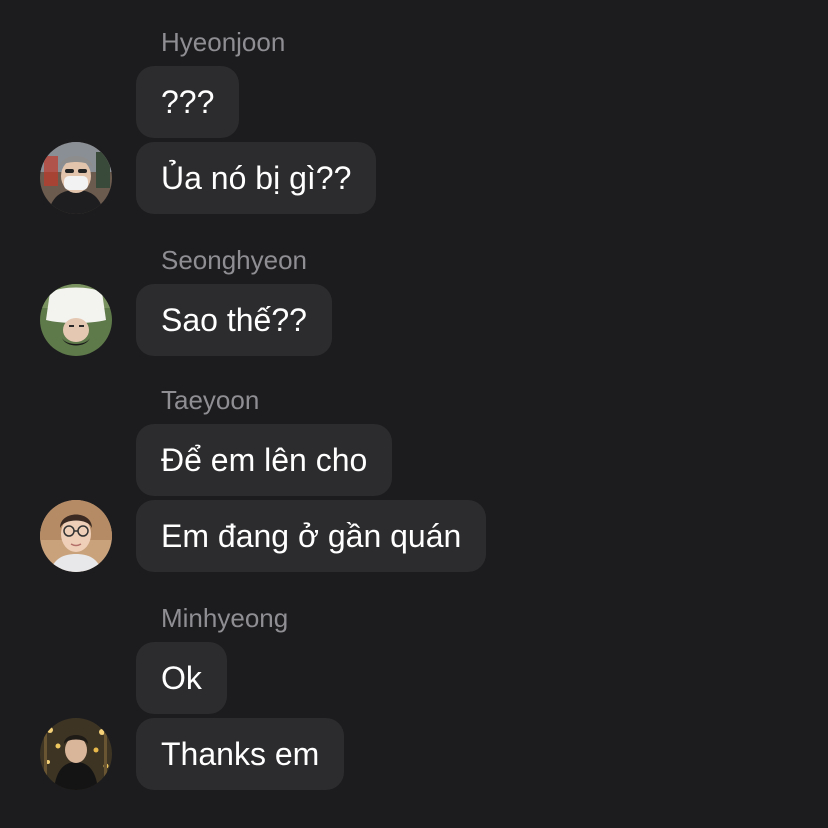 This screenshot has width=828, height=828. Describe the element at coordinates (240, 754) in the screenshot. I see `message-bubble: Thanks em` at that location.